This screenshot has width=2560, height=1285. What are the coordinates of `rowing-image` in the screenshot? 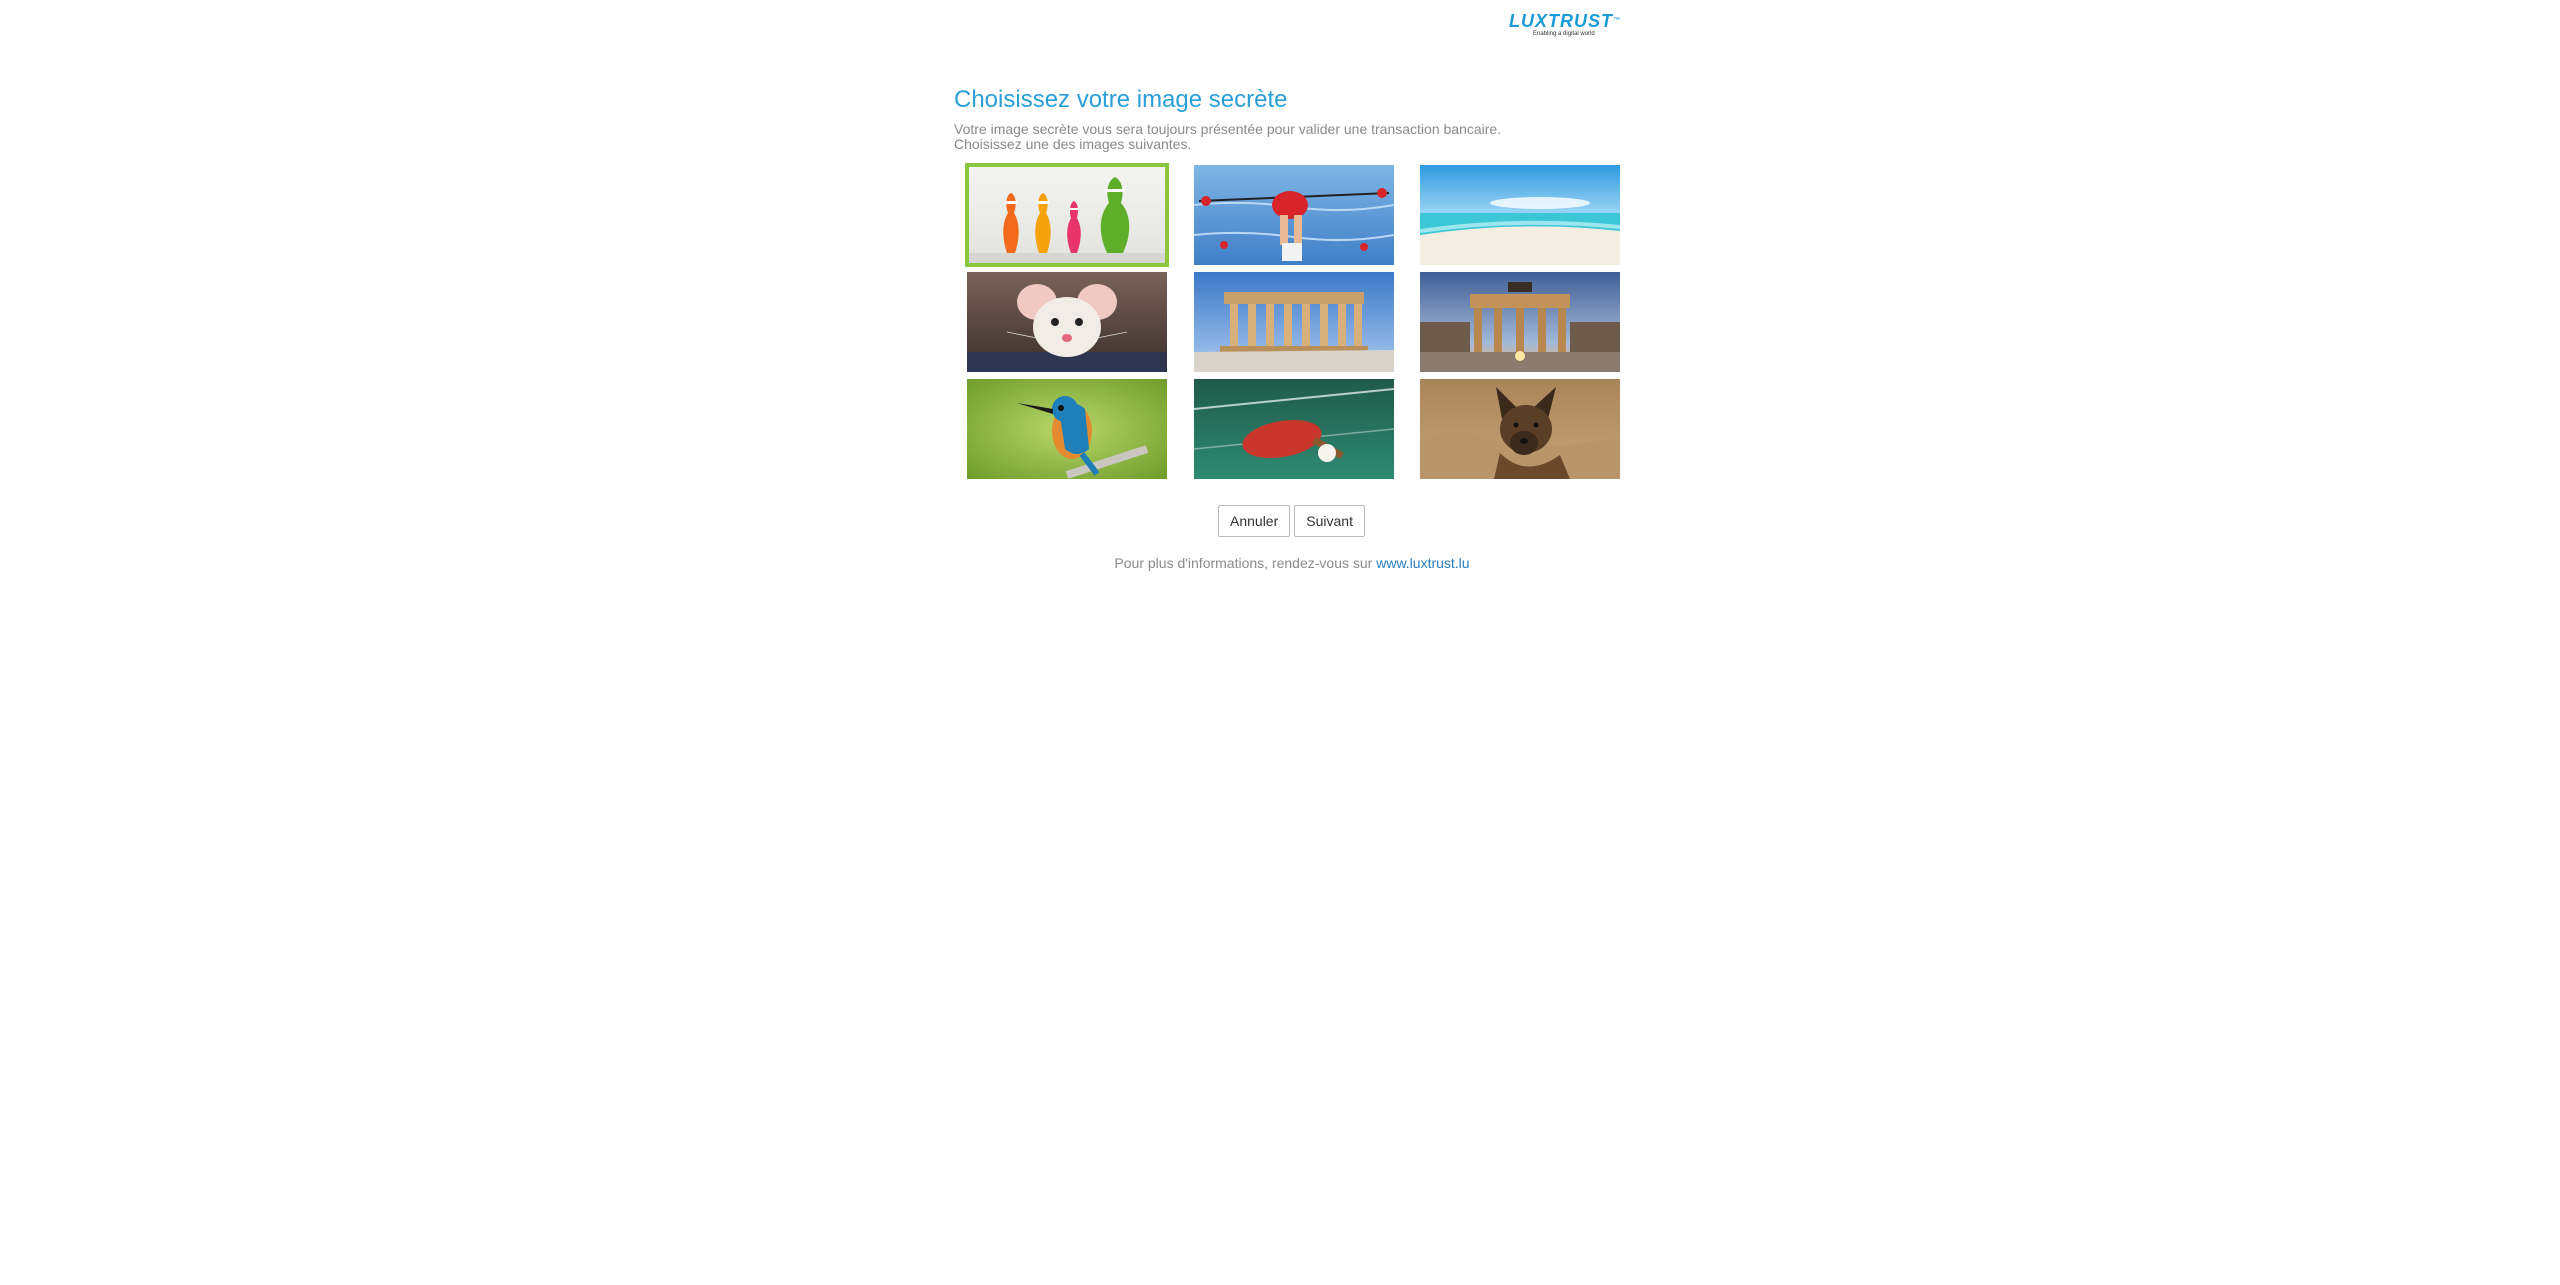 It's located at (1294, 215).